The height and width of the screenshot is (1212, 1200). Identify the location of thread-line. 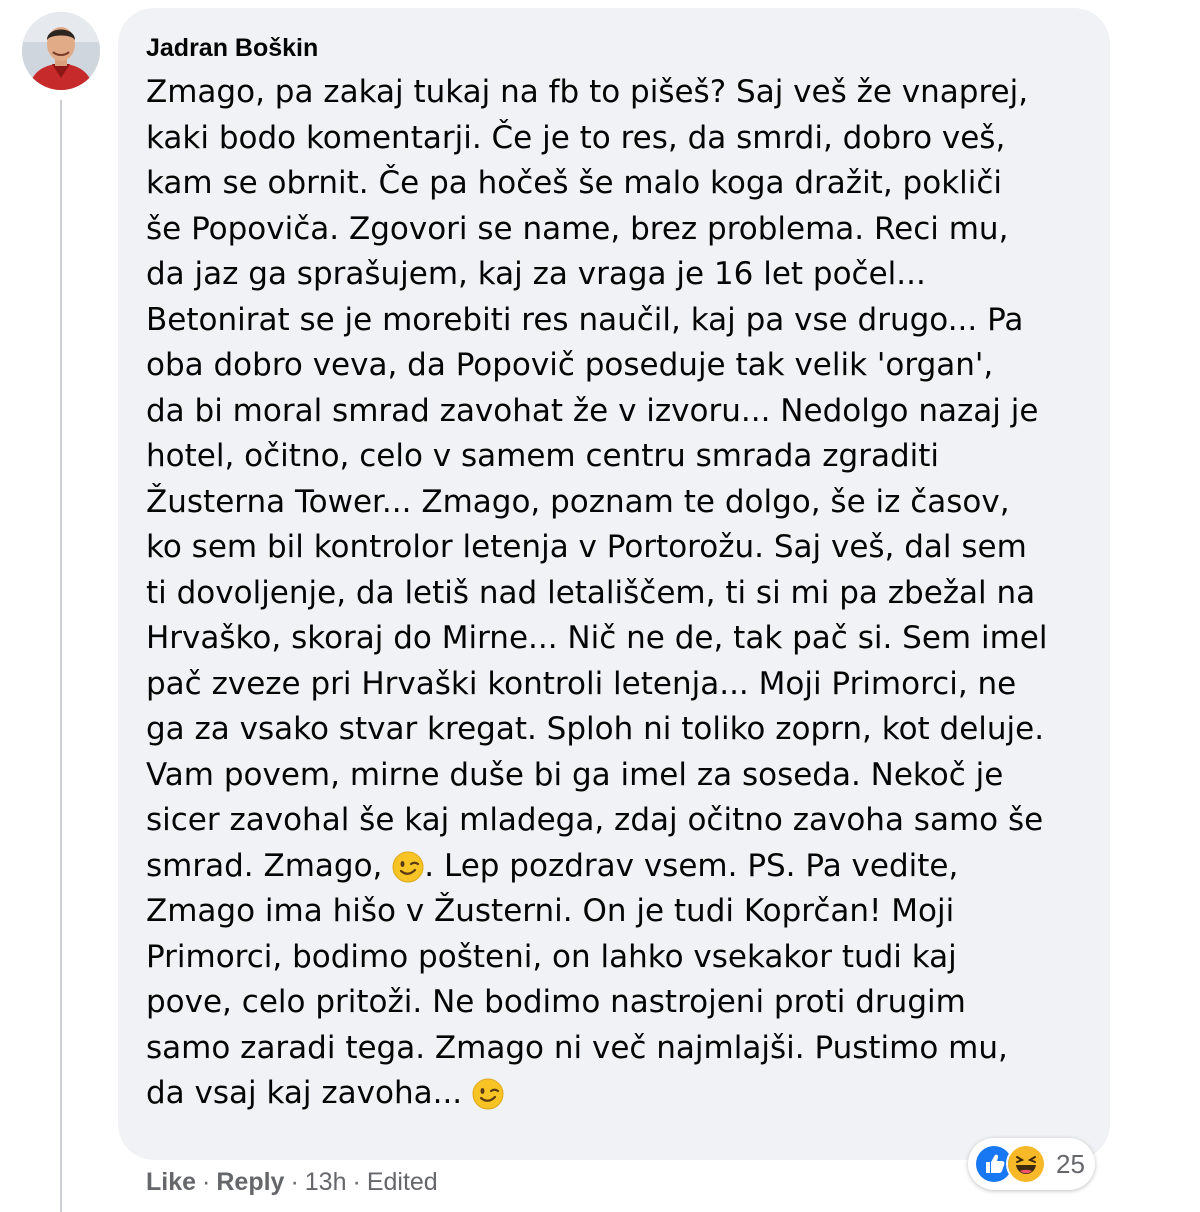
(61, 656).